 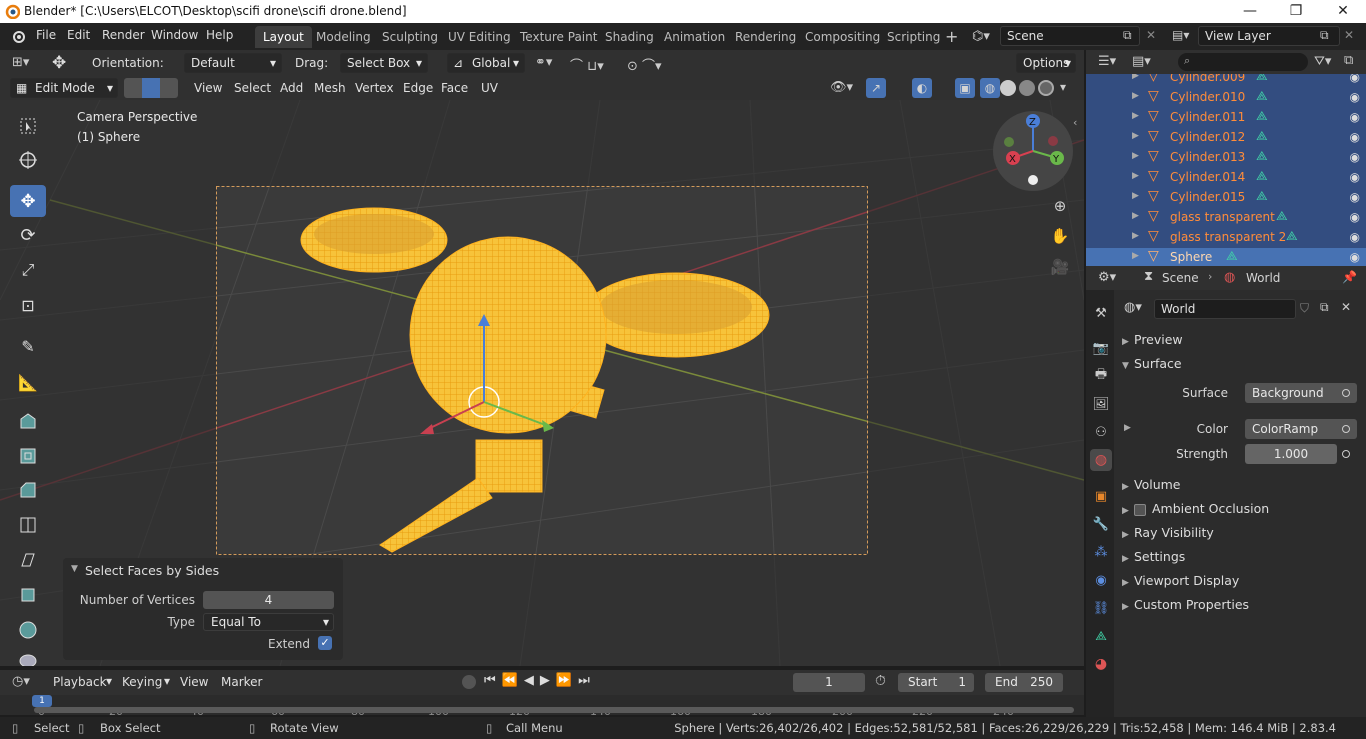 What do you see at coordinates (454, 88) in the screenshot?
I see `menu-face: Face` at bounding box center [454, 88].